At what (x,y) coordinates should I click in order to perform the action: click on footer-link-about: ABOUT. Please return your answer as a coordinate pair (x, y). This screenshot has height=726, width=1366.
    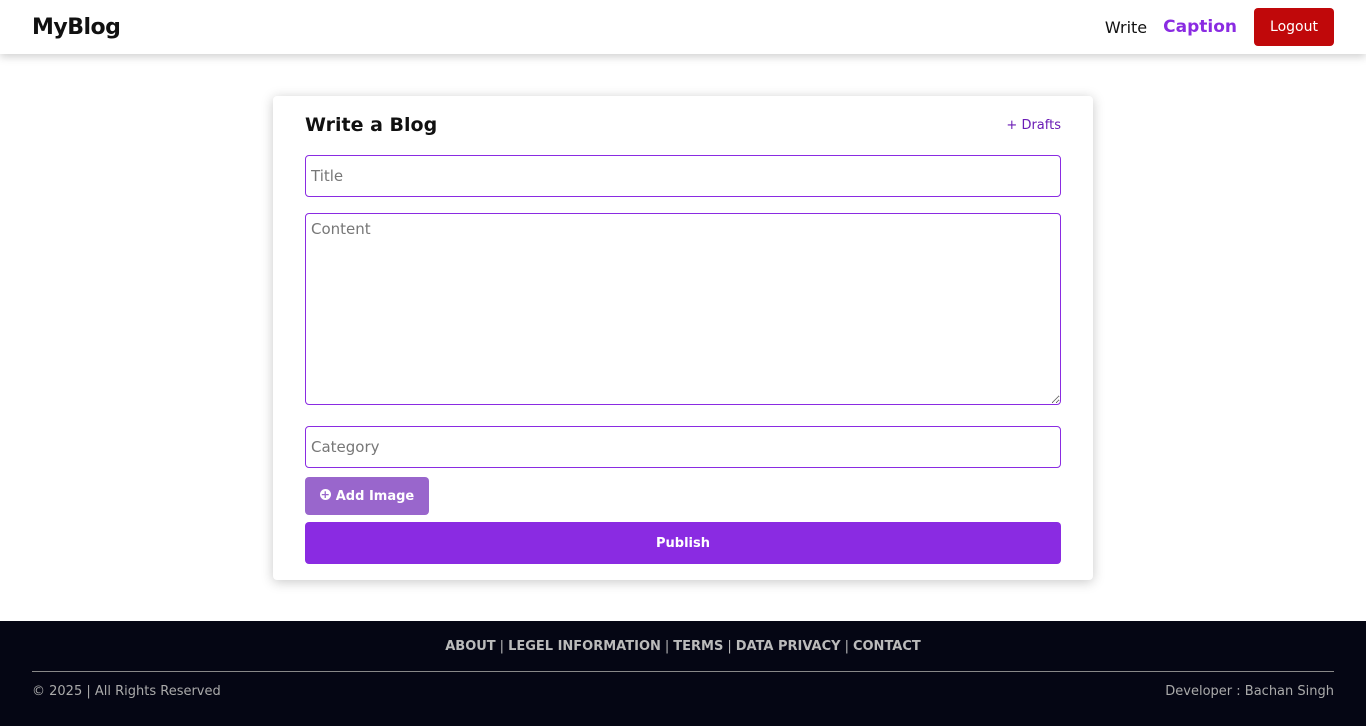
    Looking at the image, I should click on (470, 646).